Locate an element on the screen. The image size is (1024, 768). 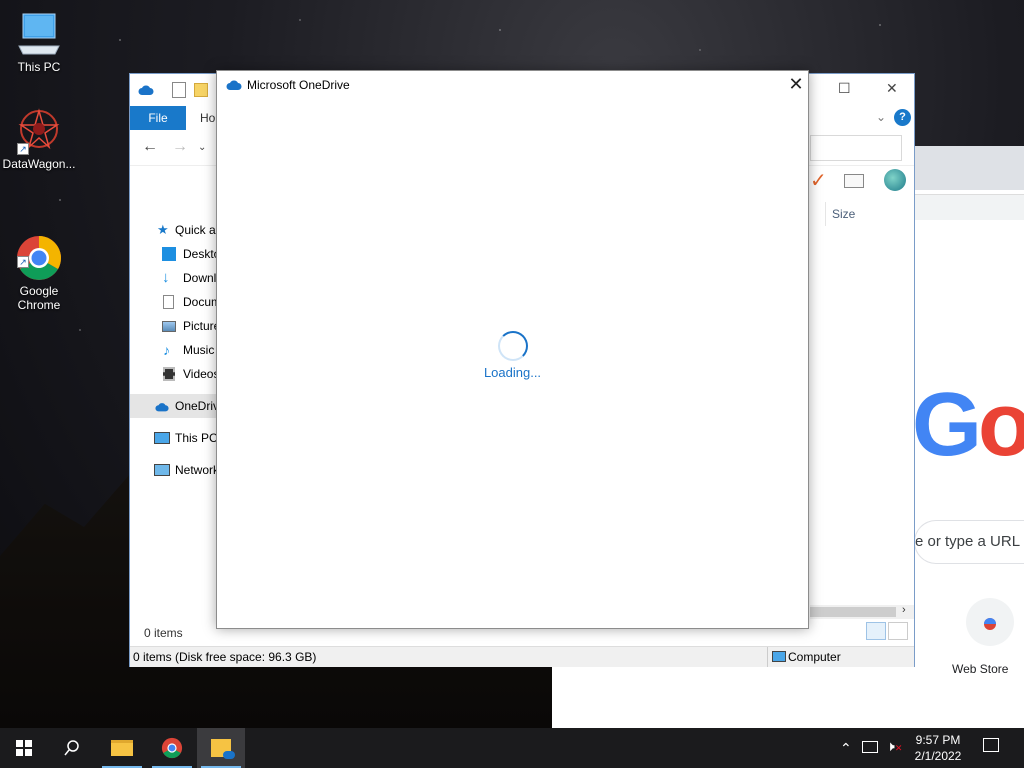
web-store-icon is located at coordinates (990, 624).